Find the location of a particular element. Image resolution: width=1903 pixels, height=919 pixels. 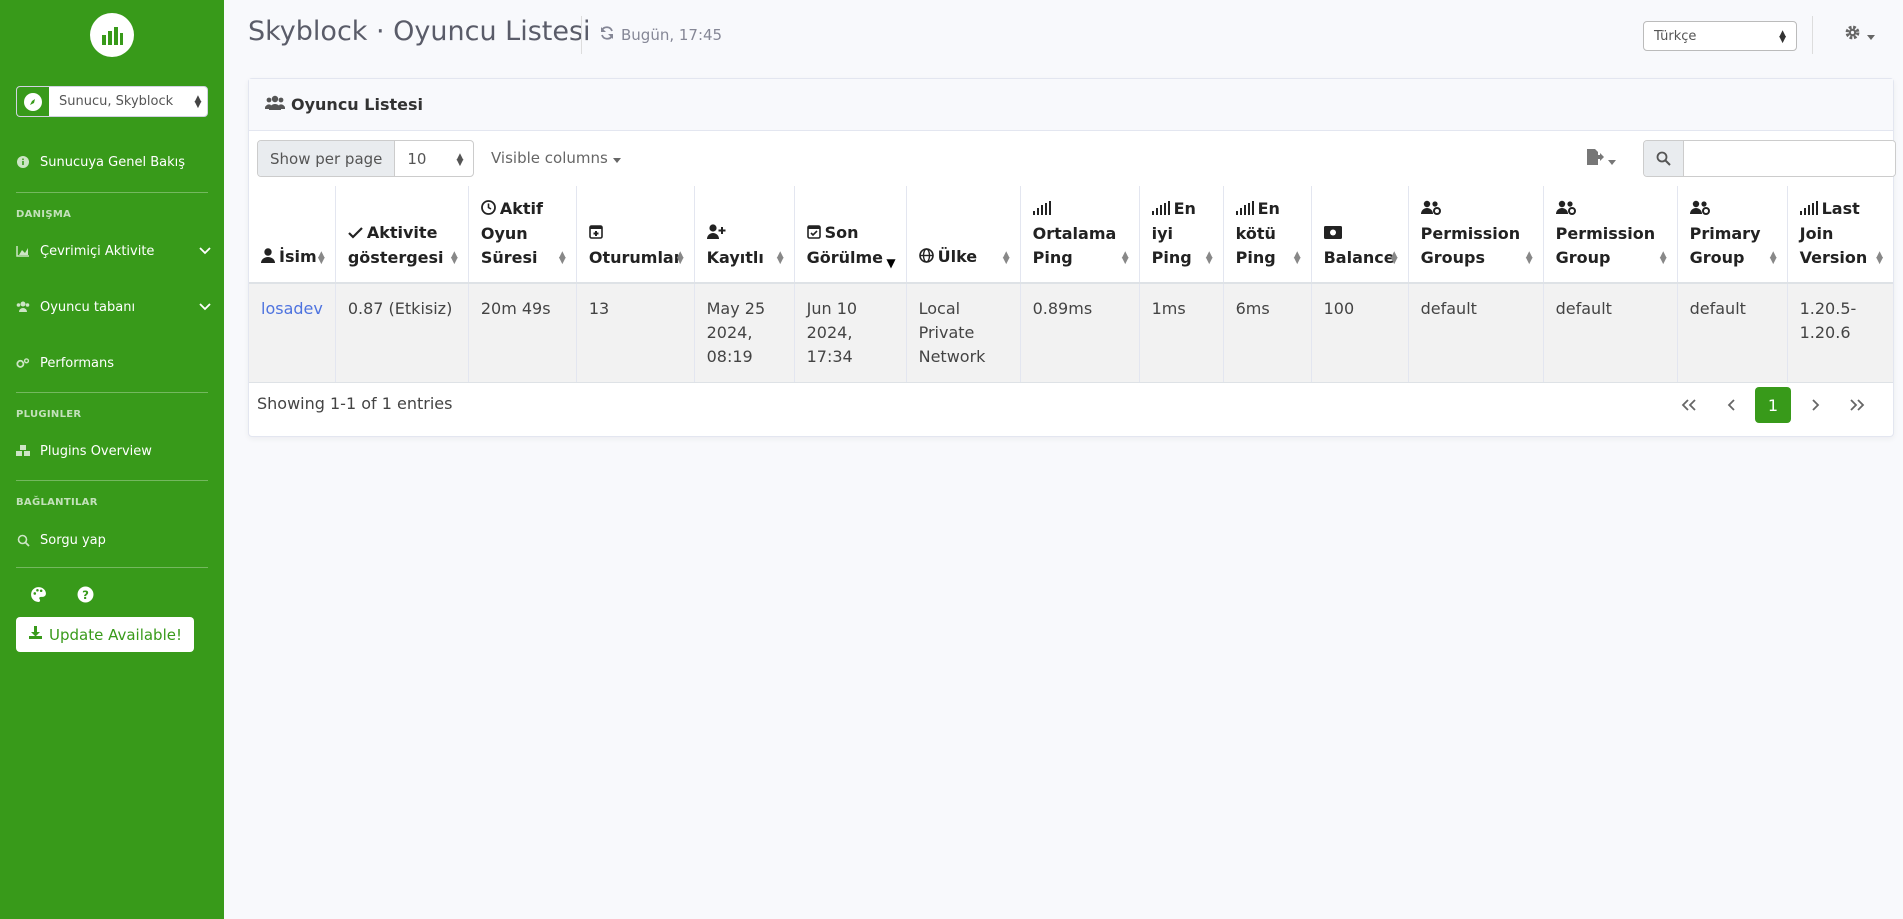

col-header-label: Balance is located at coordinates (1359, 257).